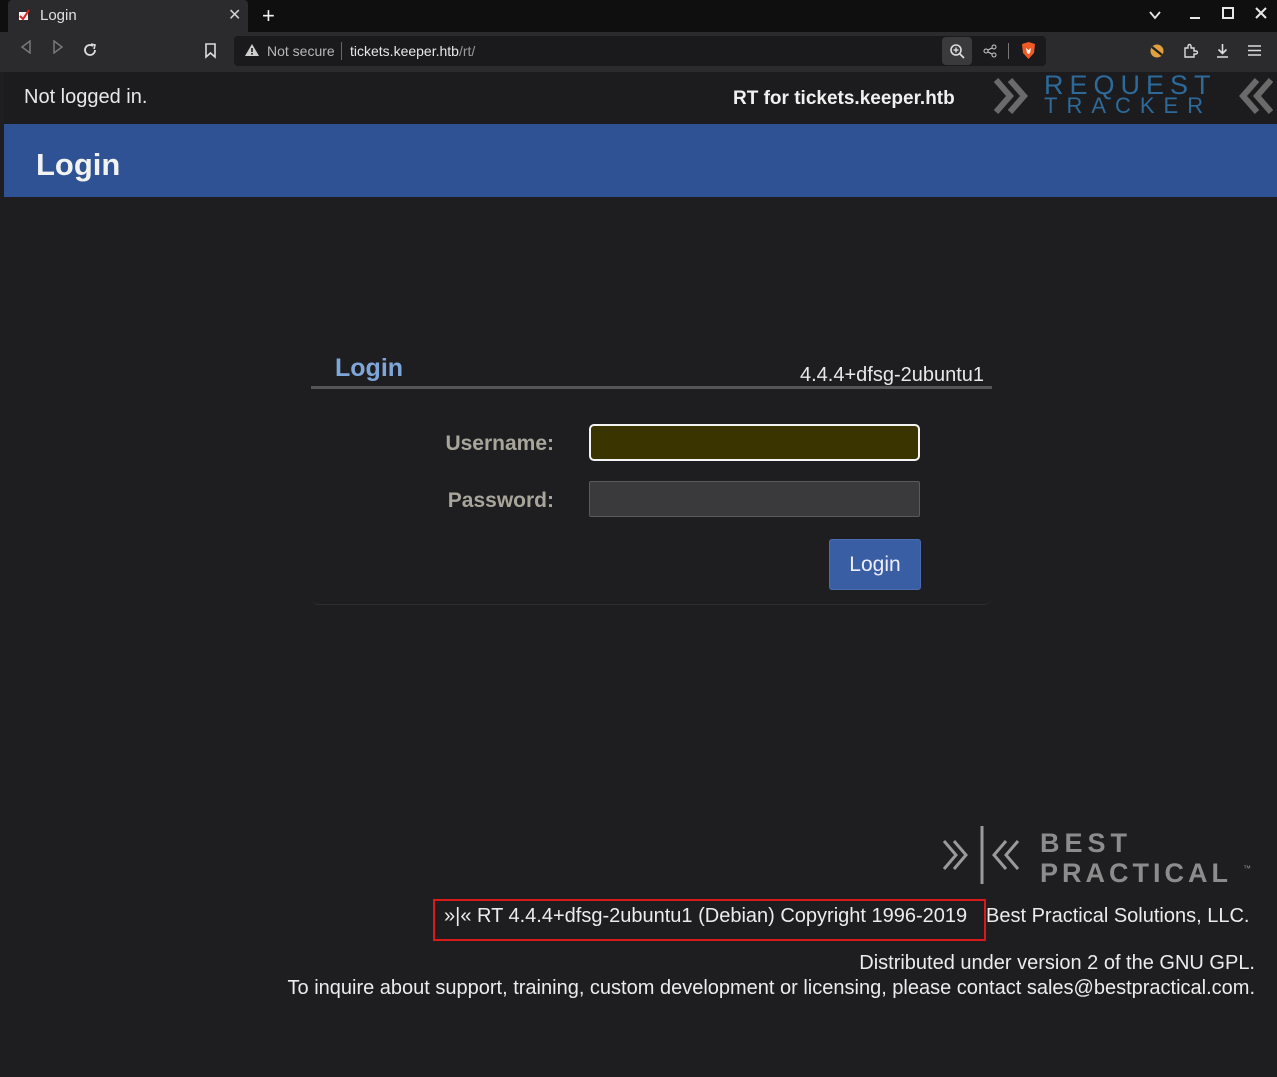 The width and height of the screenshot is (1277, 1077). I want to click on footer-company-link: Best Practical Solutions, LLC., so click(1117, 916).